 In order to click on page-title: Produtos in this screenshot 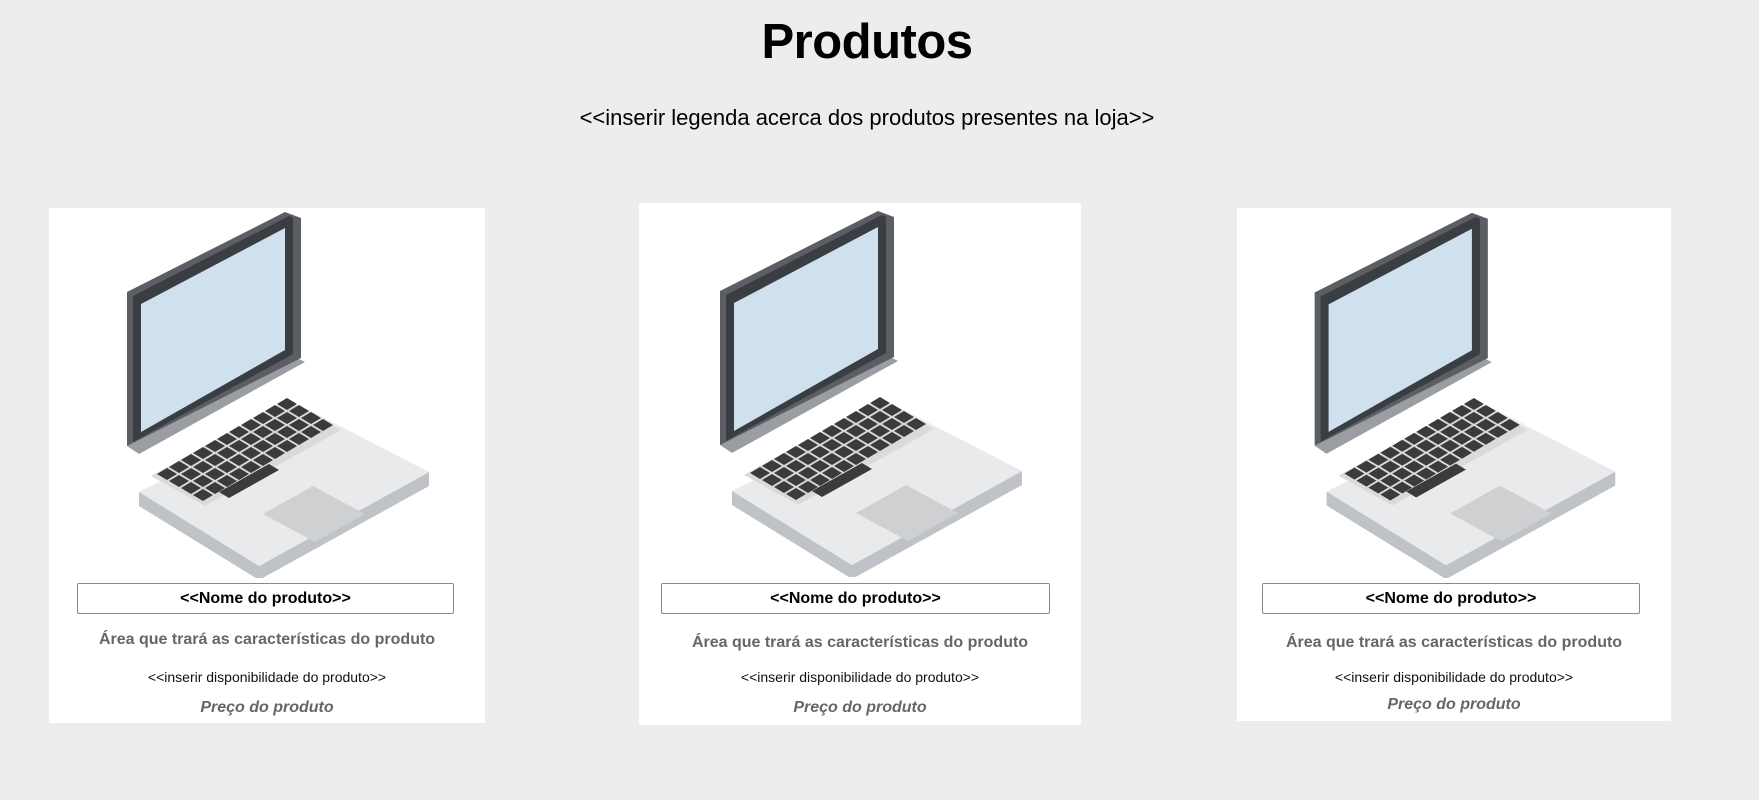, I will do `click(867, 42)`.